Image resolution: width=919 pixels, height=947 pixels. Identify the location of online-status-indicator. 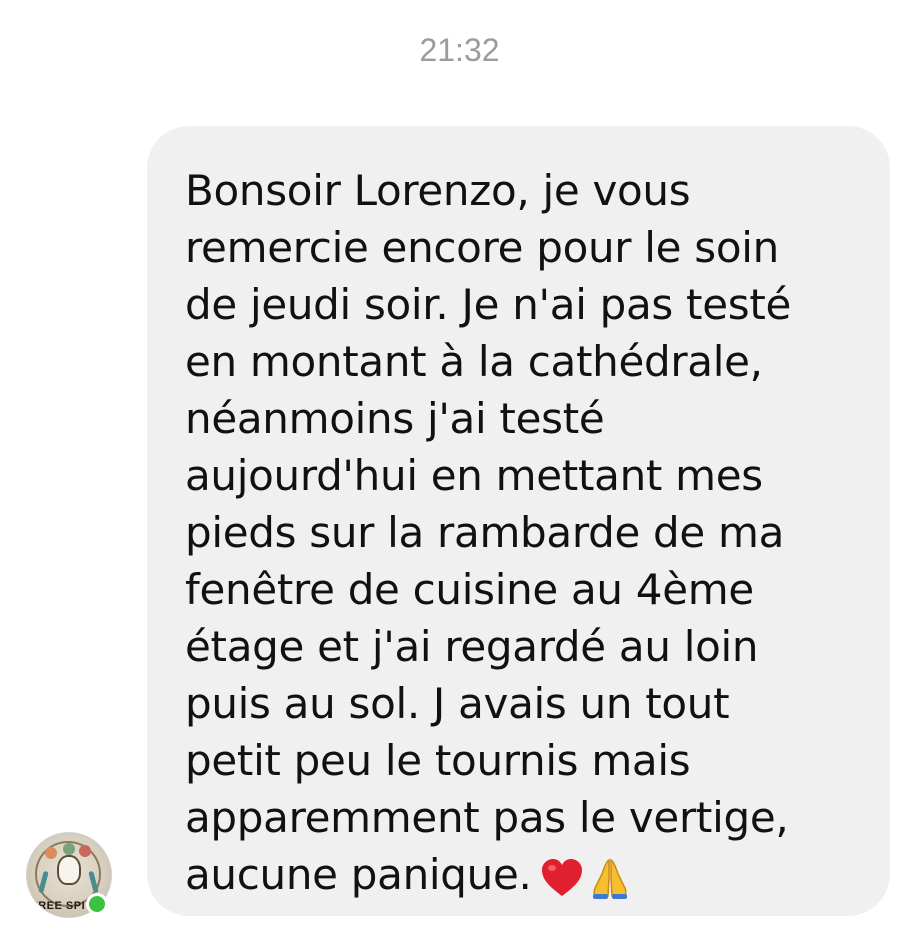
(97, 904).